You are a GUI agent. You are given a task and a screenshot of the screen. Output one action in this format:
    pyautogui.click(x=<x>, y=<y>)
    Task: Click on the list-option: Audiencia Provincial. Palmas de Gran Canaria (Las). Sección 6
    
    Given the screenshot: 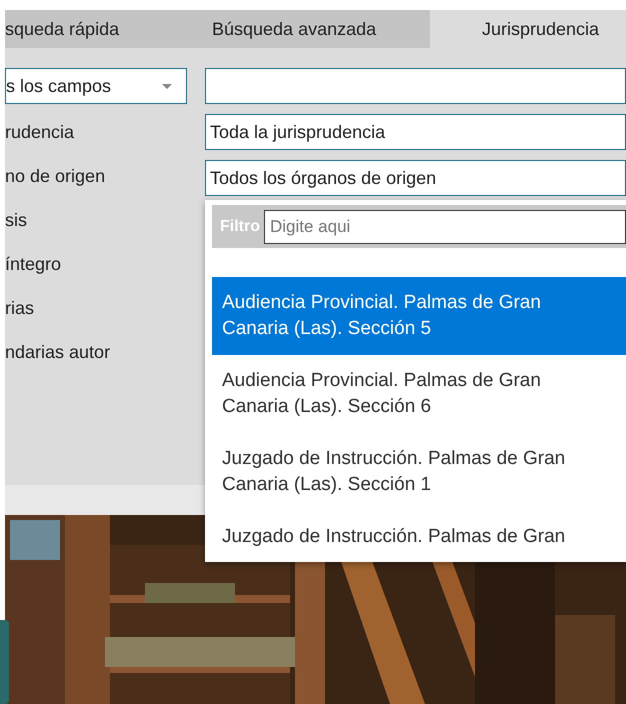 What is the action you would take?
    pyautogui.click(x=419, y=394)
    